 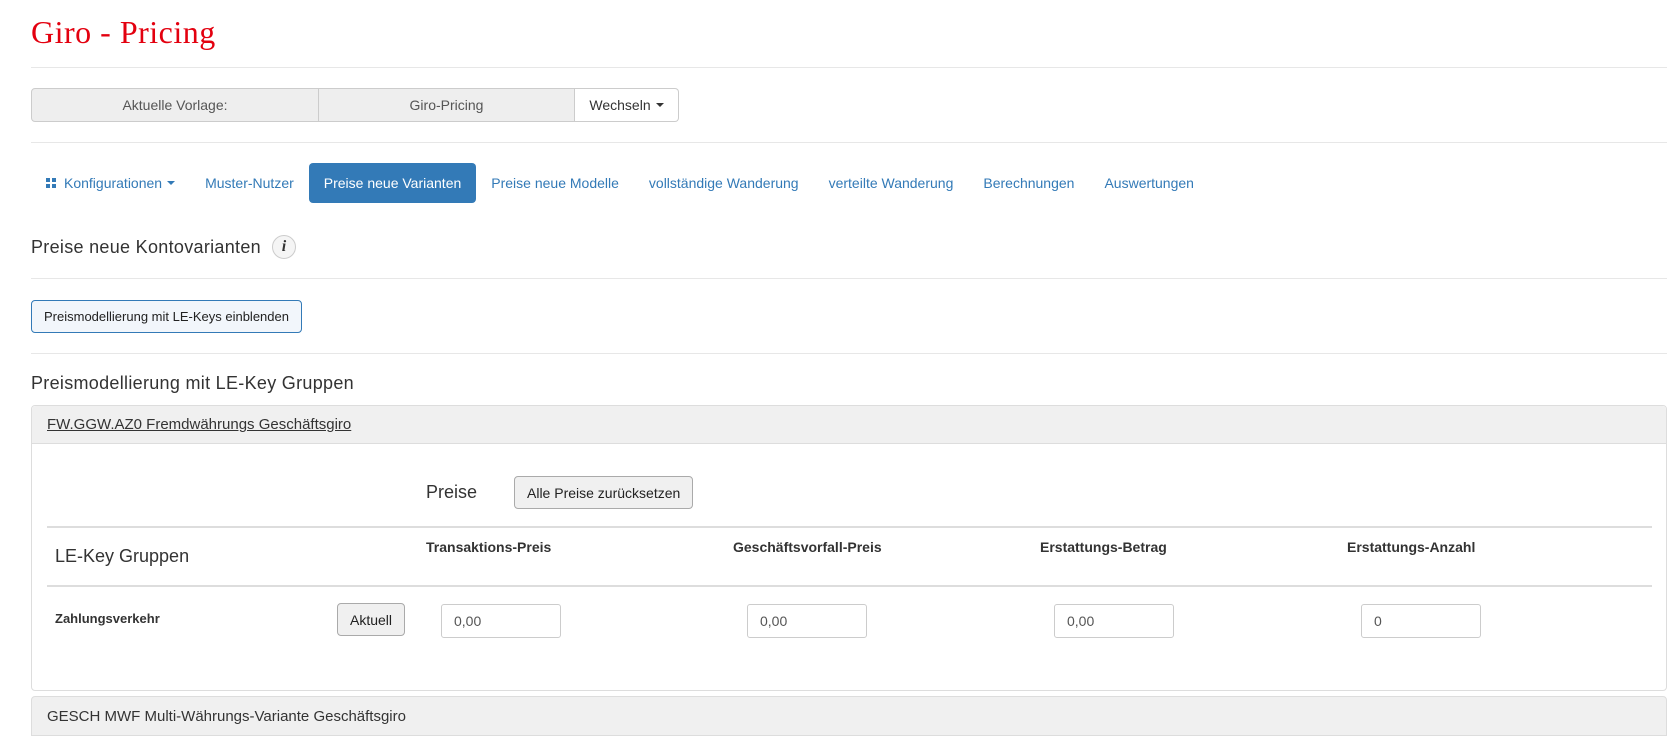 I want to click on nav-item-auswertungen: Auswertungen, so click(x=1149, y=183).